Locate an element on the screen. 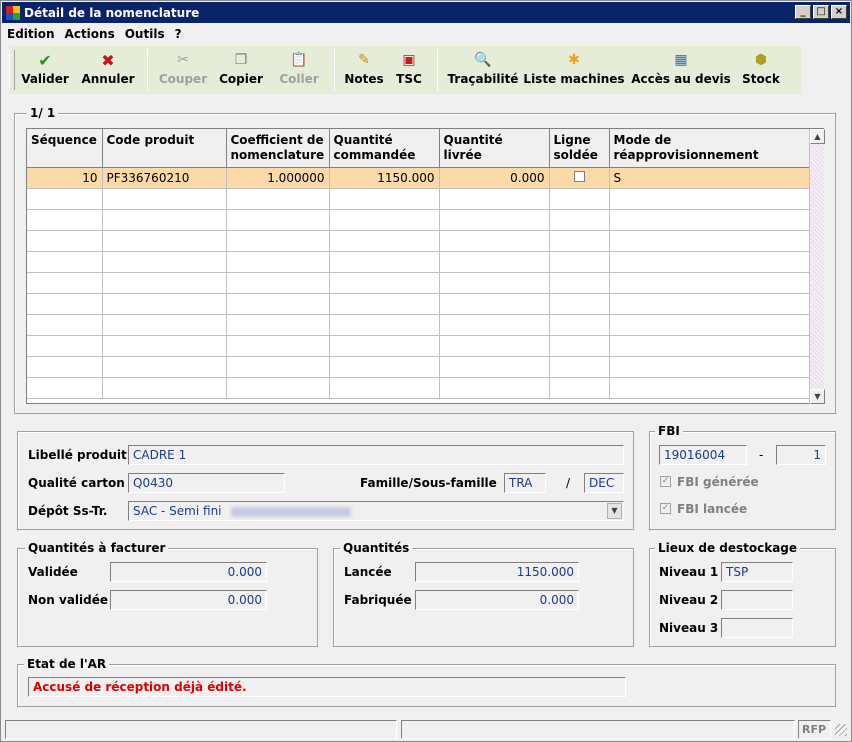 The height and width of the screenshot is (742, 852). cell-product-code: PF336760210 is located at coordinates (164, 178).